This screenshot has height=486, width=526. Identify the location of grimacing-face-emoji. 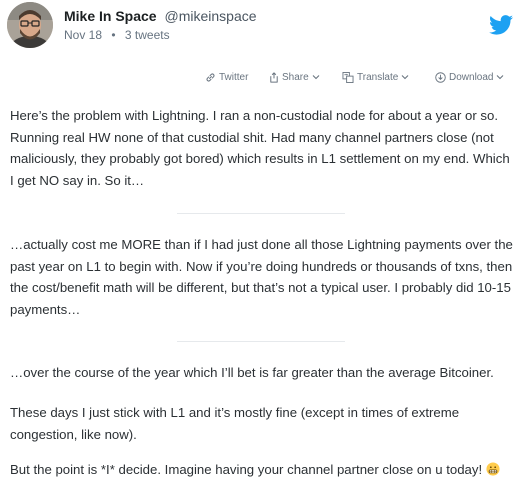
(493, 469).